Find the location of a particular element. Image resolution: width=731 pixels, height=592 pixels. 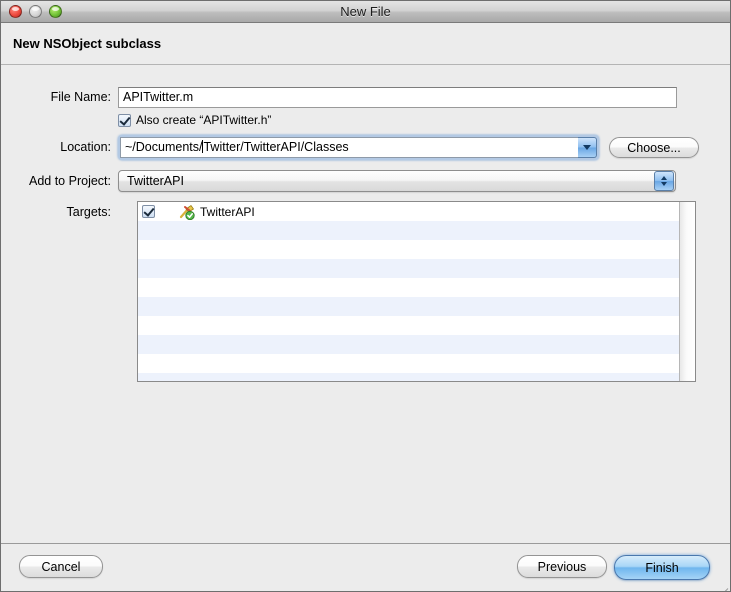

dialog-header: New NSObject subclass is located at coordinates (365, 44).